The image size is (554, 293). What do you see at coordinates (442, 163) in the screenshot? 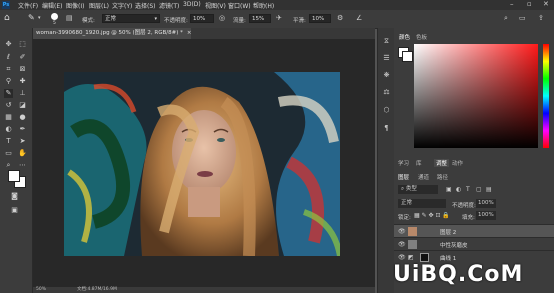
I see `tab-adjustments: 调整` at bounding box center [442, 163].